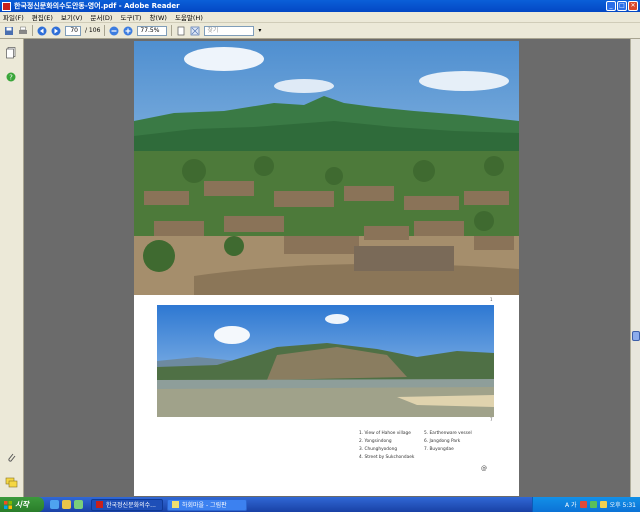  I want to click on vertical-scrollbar, so click(635, 268).